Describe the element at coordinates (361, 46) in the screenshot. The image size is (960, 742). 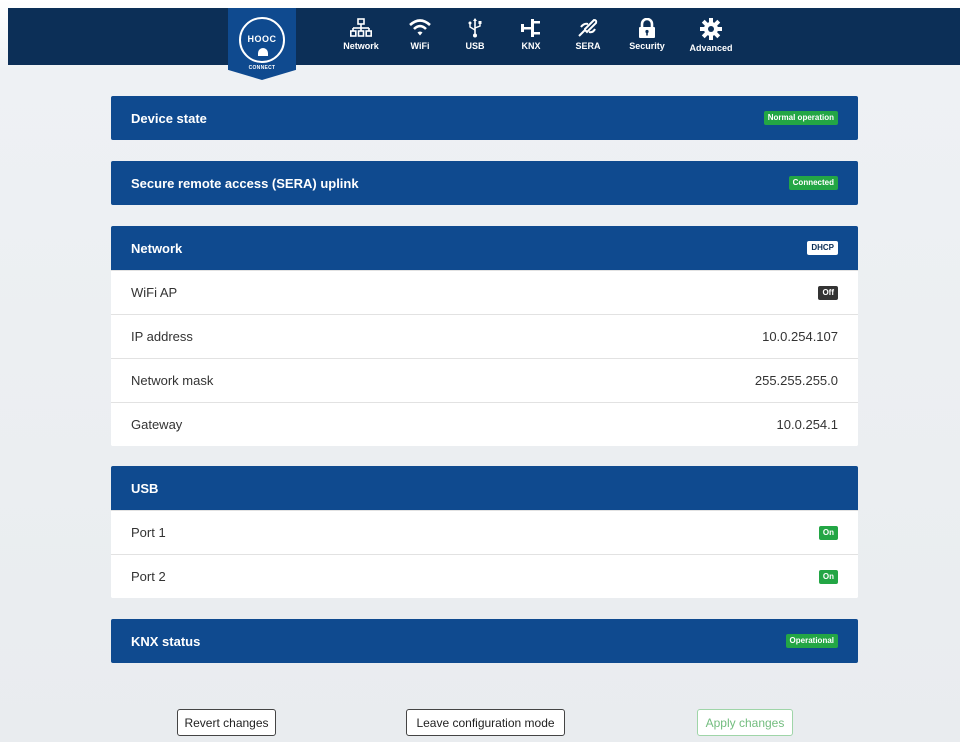
I see `nav-label: Network` at that location.